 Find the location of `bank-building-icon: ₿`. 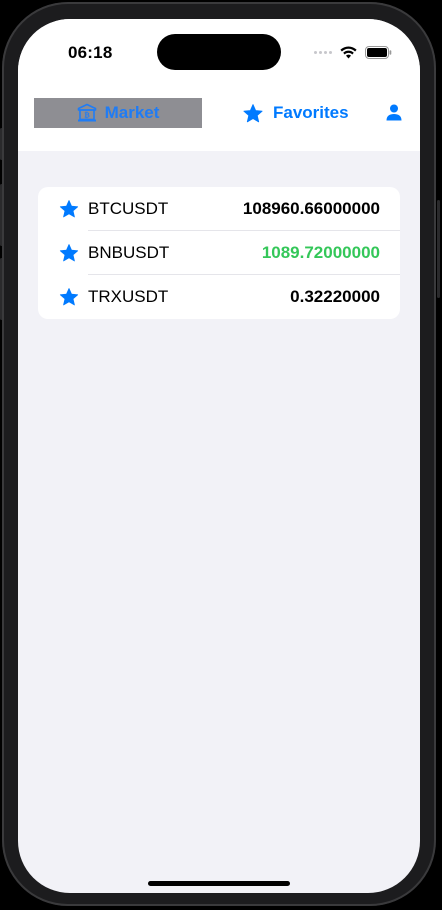

bank-building-icon: ₿ is located at coordinates (86, 112).